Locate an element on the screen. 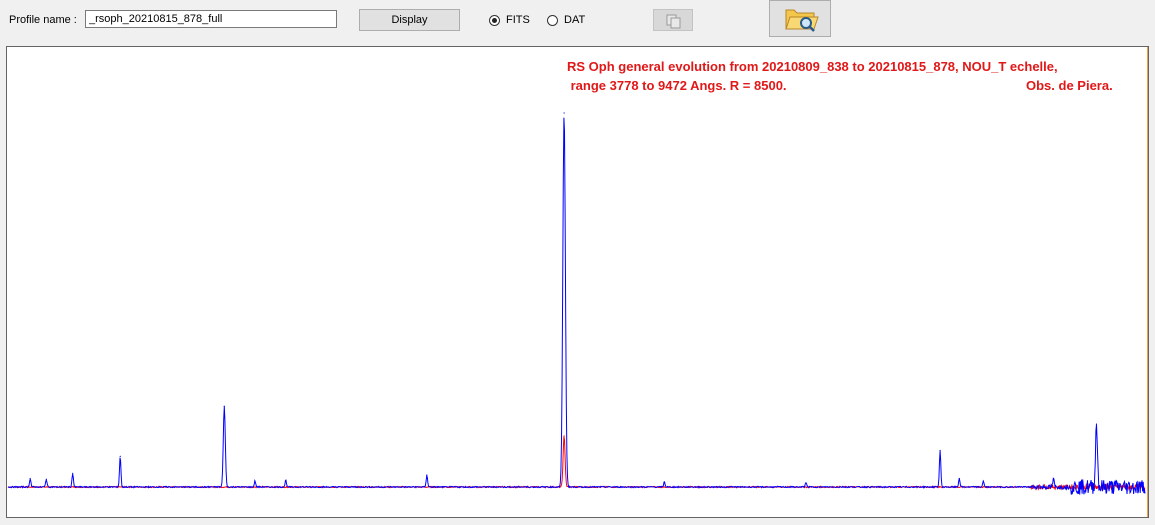 Image resolution: width=1155 pixels, height=525 pixels. fits-radio: FITS is located at coordinates (509, 20).